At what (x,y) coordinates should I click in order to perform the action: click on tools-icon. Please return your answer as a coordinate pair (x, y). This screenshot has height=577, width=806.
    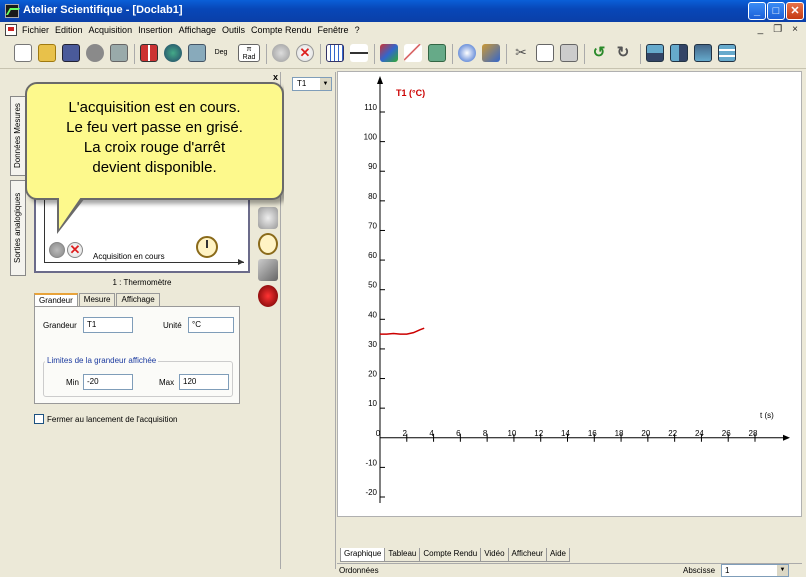
    Looking at the image, I should click on (197, 53).